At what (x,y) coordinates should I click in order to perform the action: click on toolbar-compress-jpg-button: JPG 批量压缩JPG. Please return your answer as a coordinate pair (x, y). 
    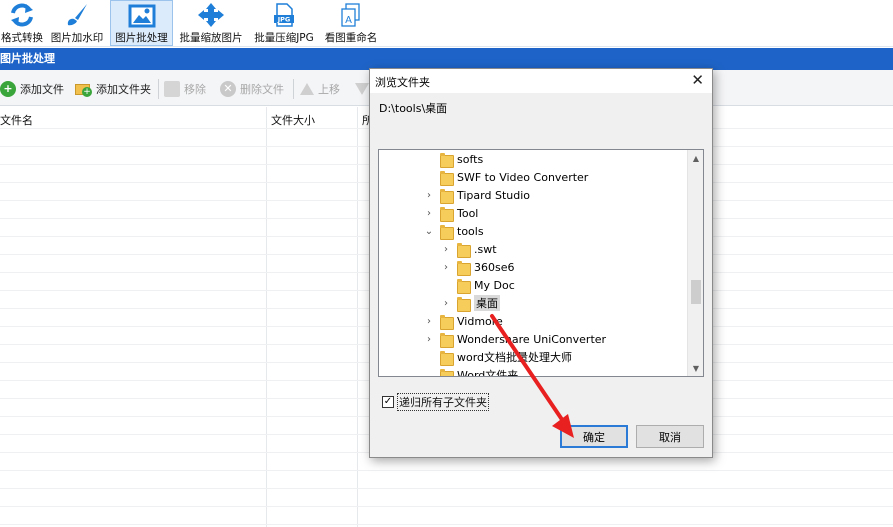
    Looking at the image, I should click on (284, 23).